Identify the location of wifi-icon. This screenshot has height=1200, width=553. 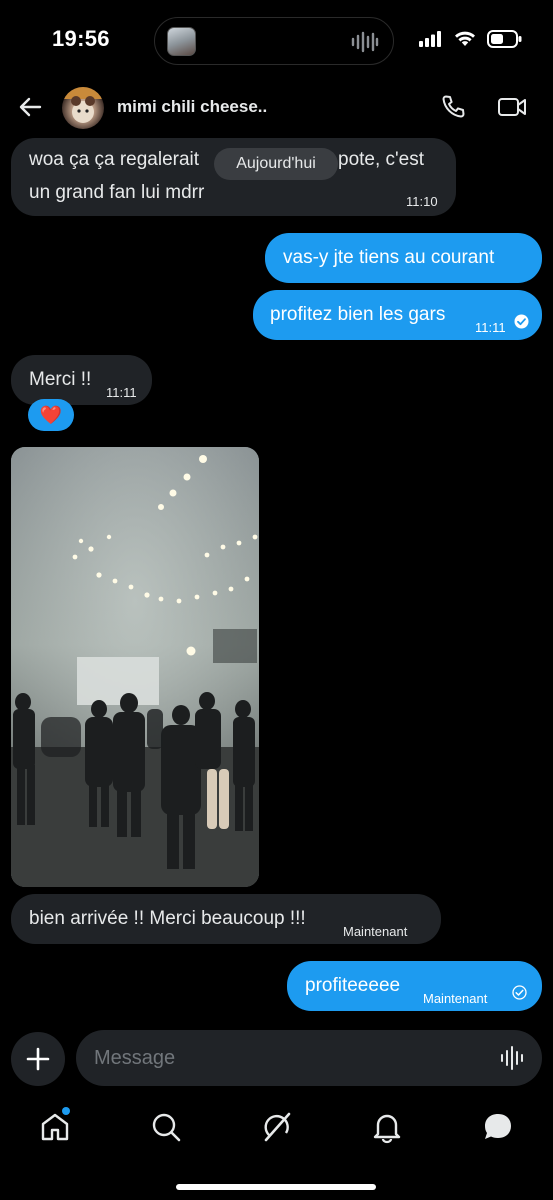
(465, 38).